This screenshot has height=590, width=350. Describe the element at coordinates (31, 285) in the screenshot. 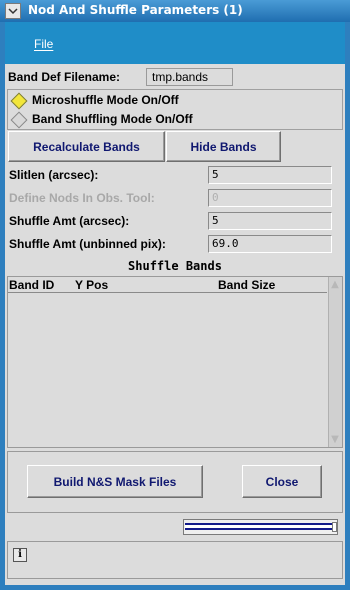

I see `column-band-id: Band ID` at that location.